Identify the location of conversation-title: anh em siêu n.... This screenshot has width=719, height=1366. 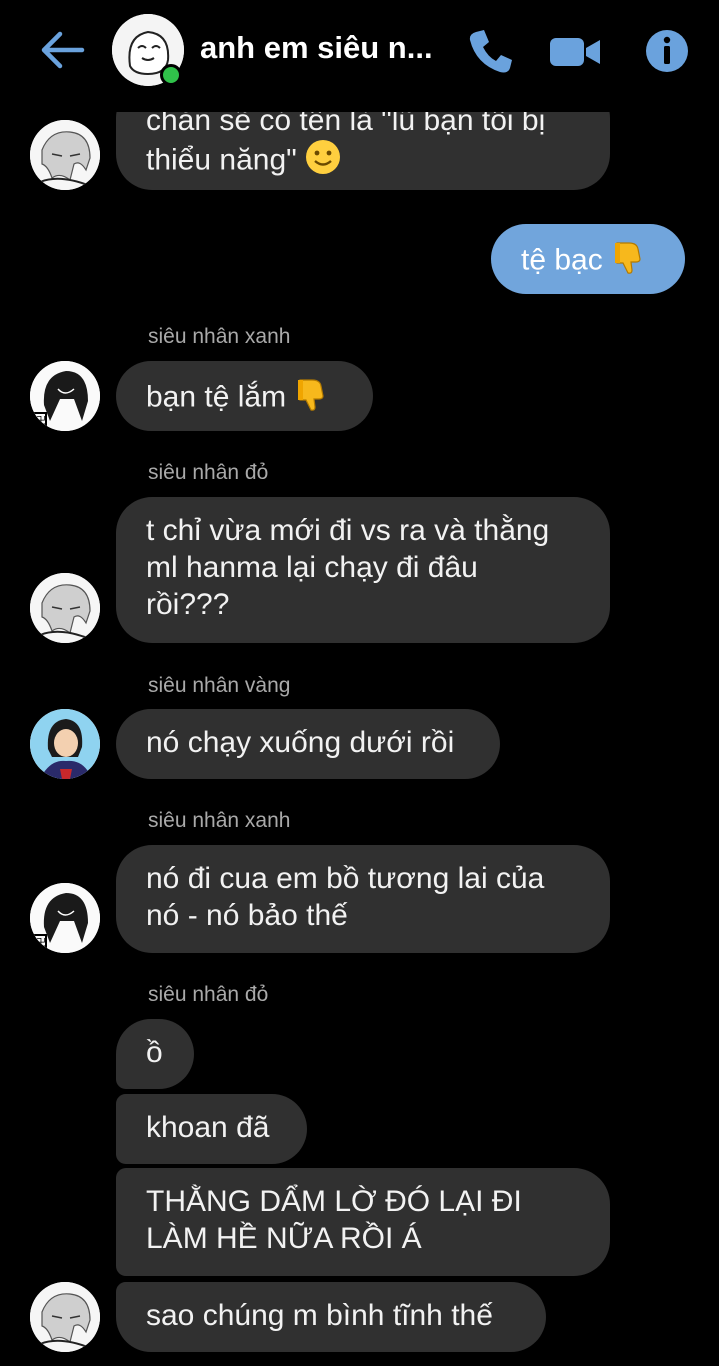
(316, 48).